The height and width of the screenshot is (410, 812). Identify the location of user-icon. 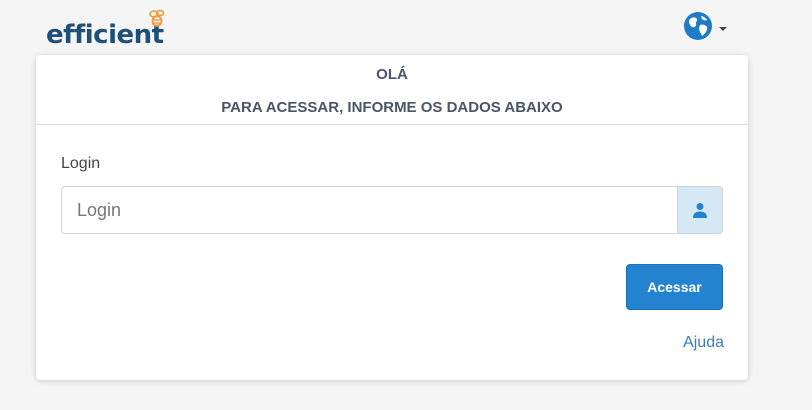
(700, 210).